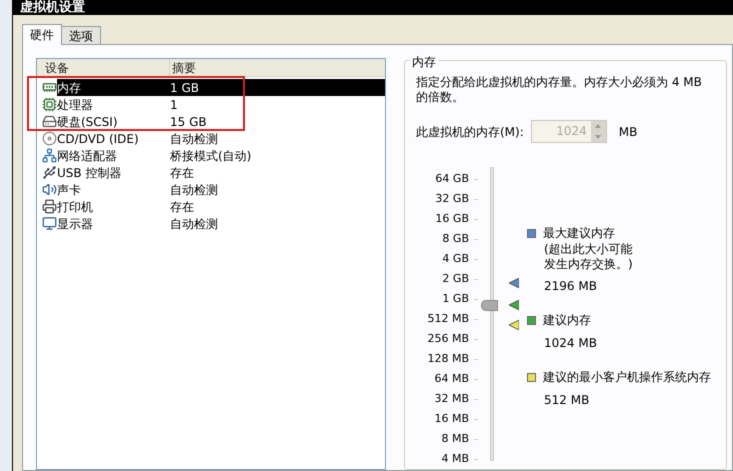 The height and width of the screenshot is (471, 733). I want to click on device-row: 显示器 自动检测, so click(211, 223).